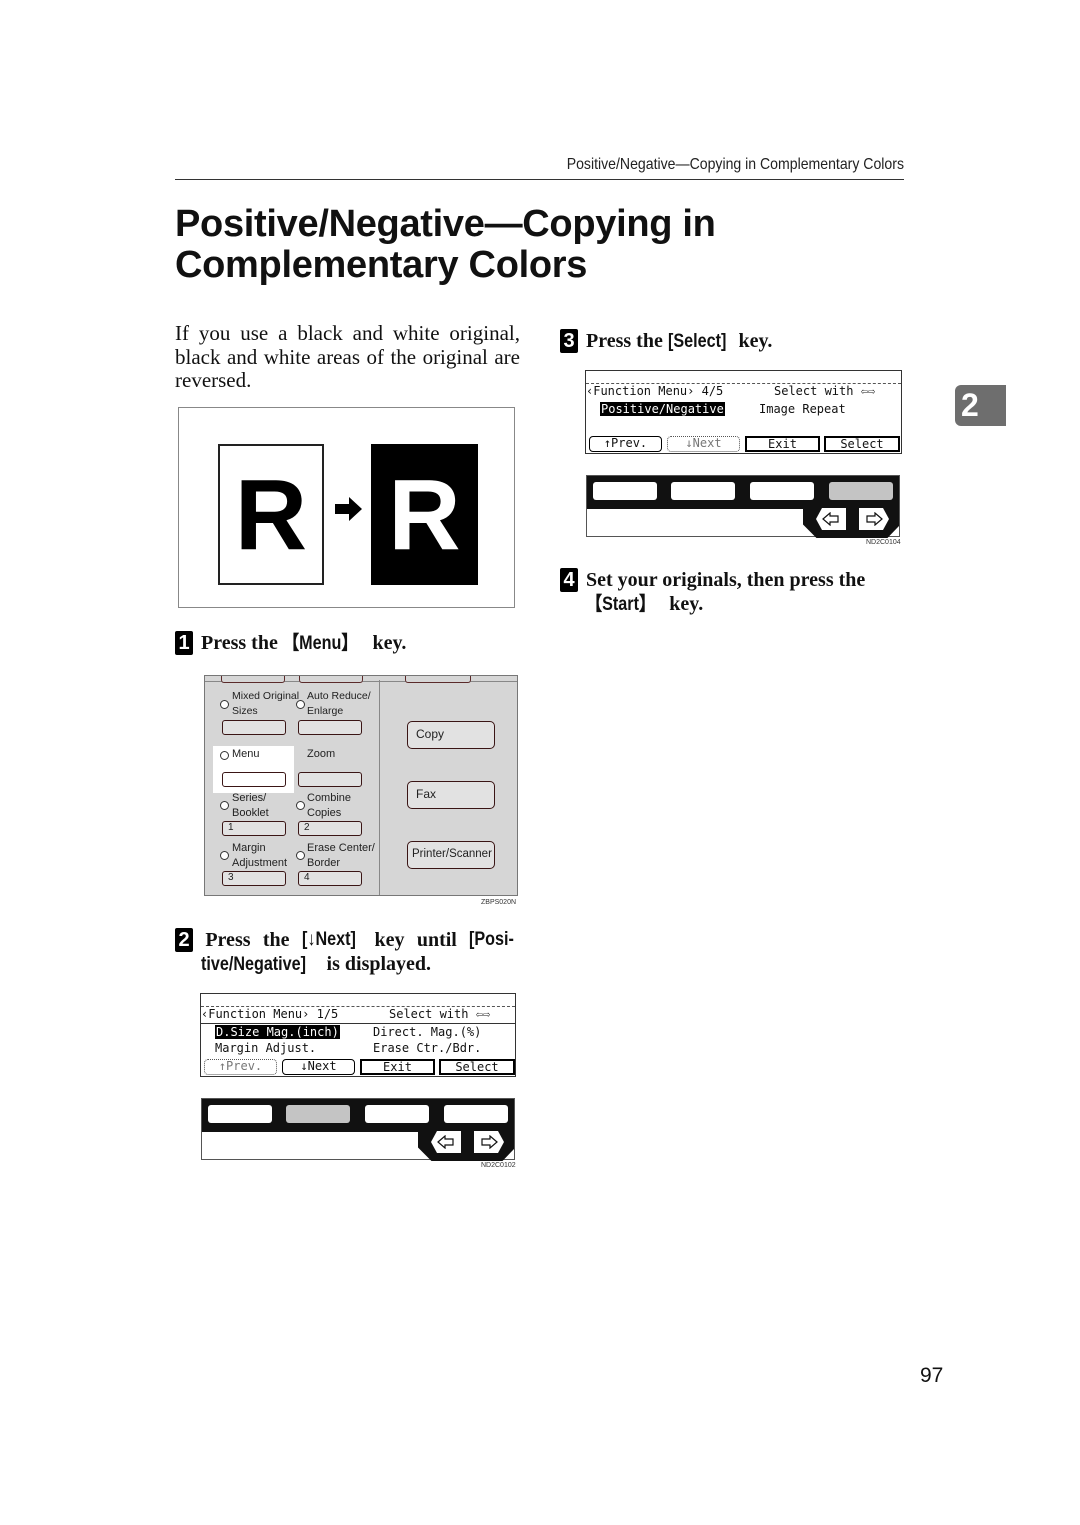 This screenshot has height=1525, width=1080. What do you see at coordinates (330, 727) in the screenshot?
I see `auto-reduce-enlarge-key` at bounding box center [330, 727].